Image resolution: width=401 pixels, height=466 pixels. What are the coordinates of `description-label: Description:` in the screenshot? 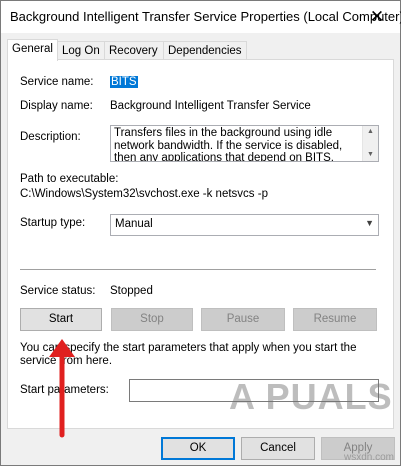 It's located at (50, 137).